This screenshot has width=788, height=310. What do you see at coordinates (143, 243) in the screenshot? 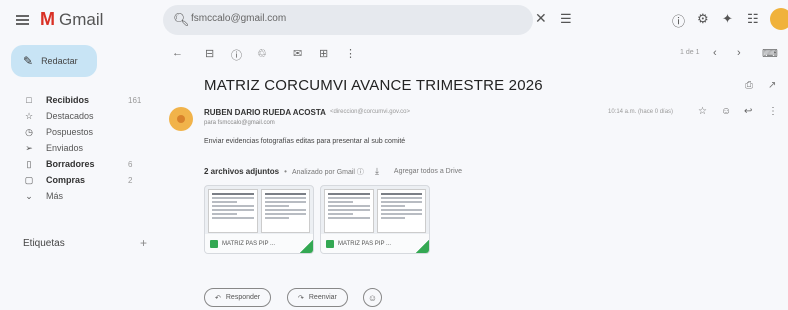
I see `add-label-button: +` at bounding box center [143, 243].